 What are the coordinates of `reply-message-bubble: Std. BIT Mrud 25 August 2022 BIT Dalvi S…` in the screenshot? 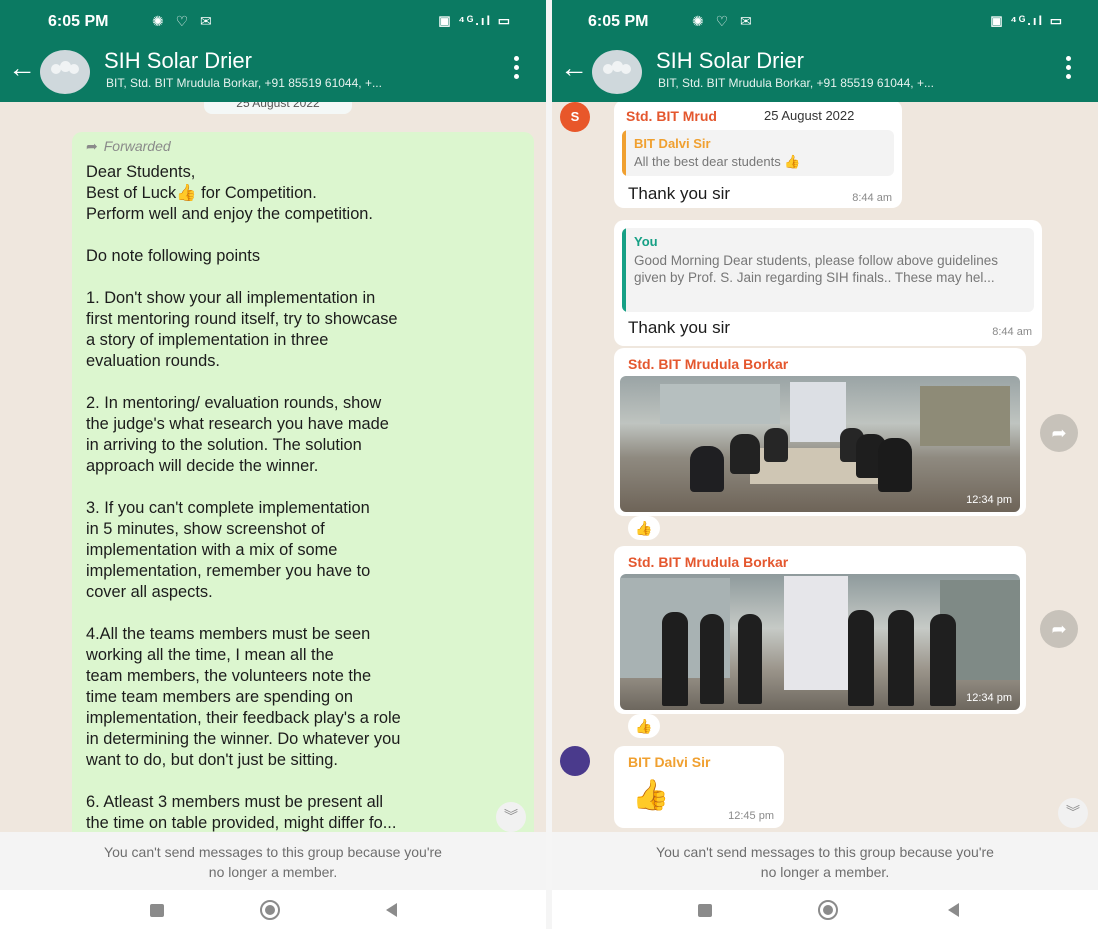 It's located at (758, 155).